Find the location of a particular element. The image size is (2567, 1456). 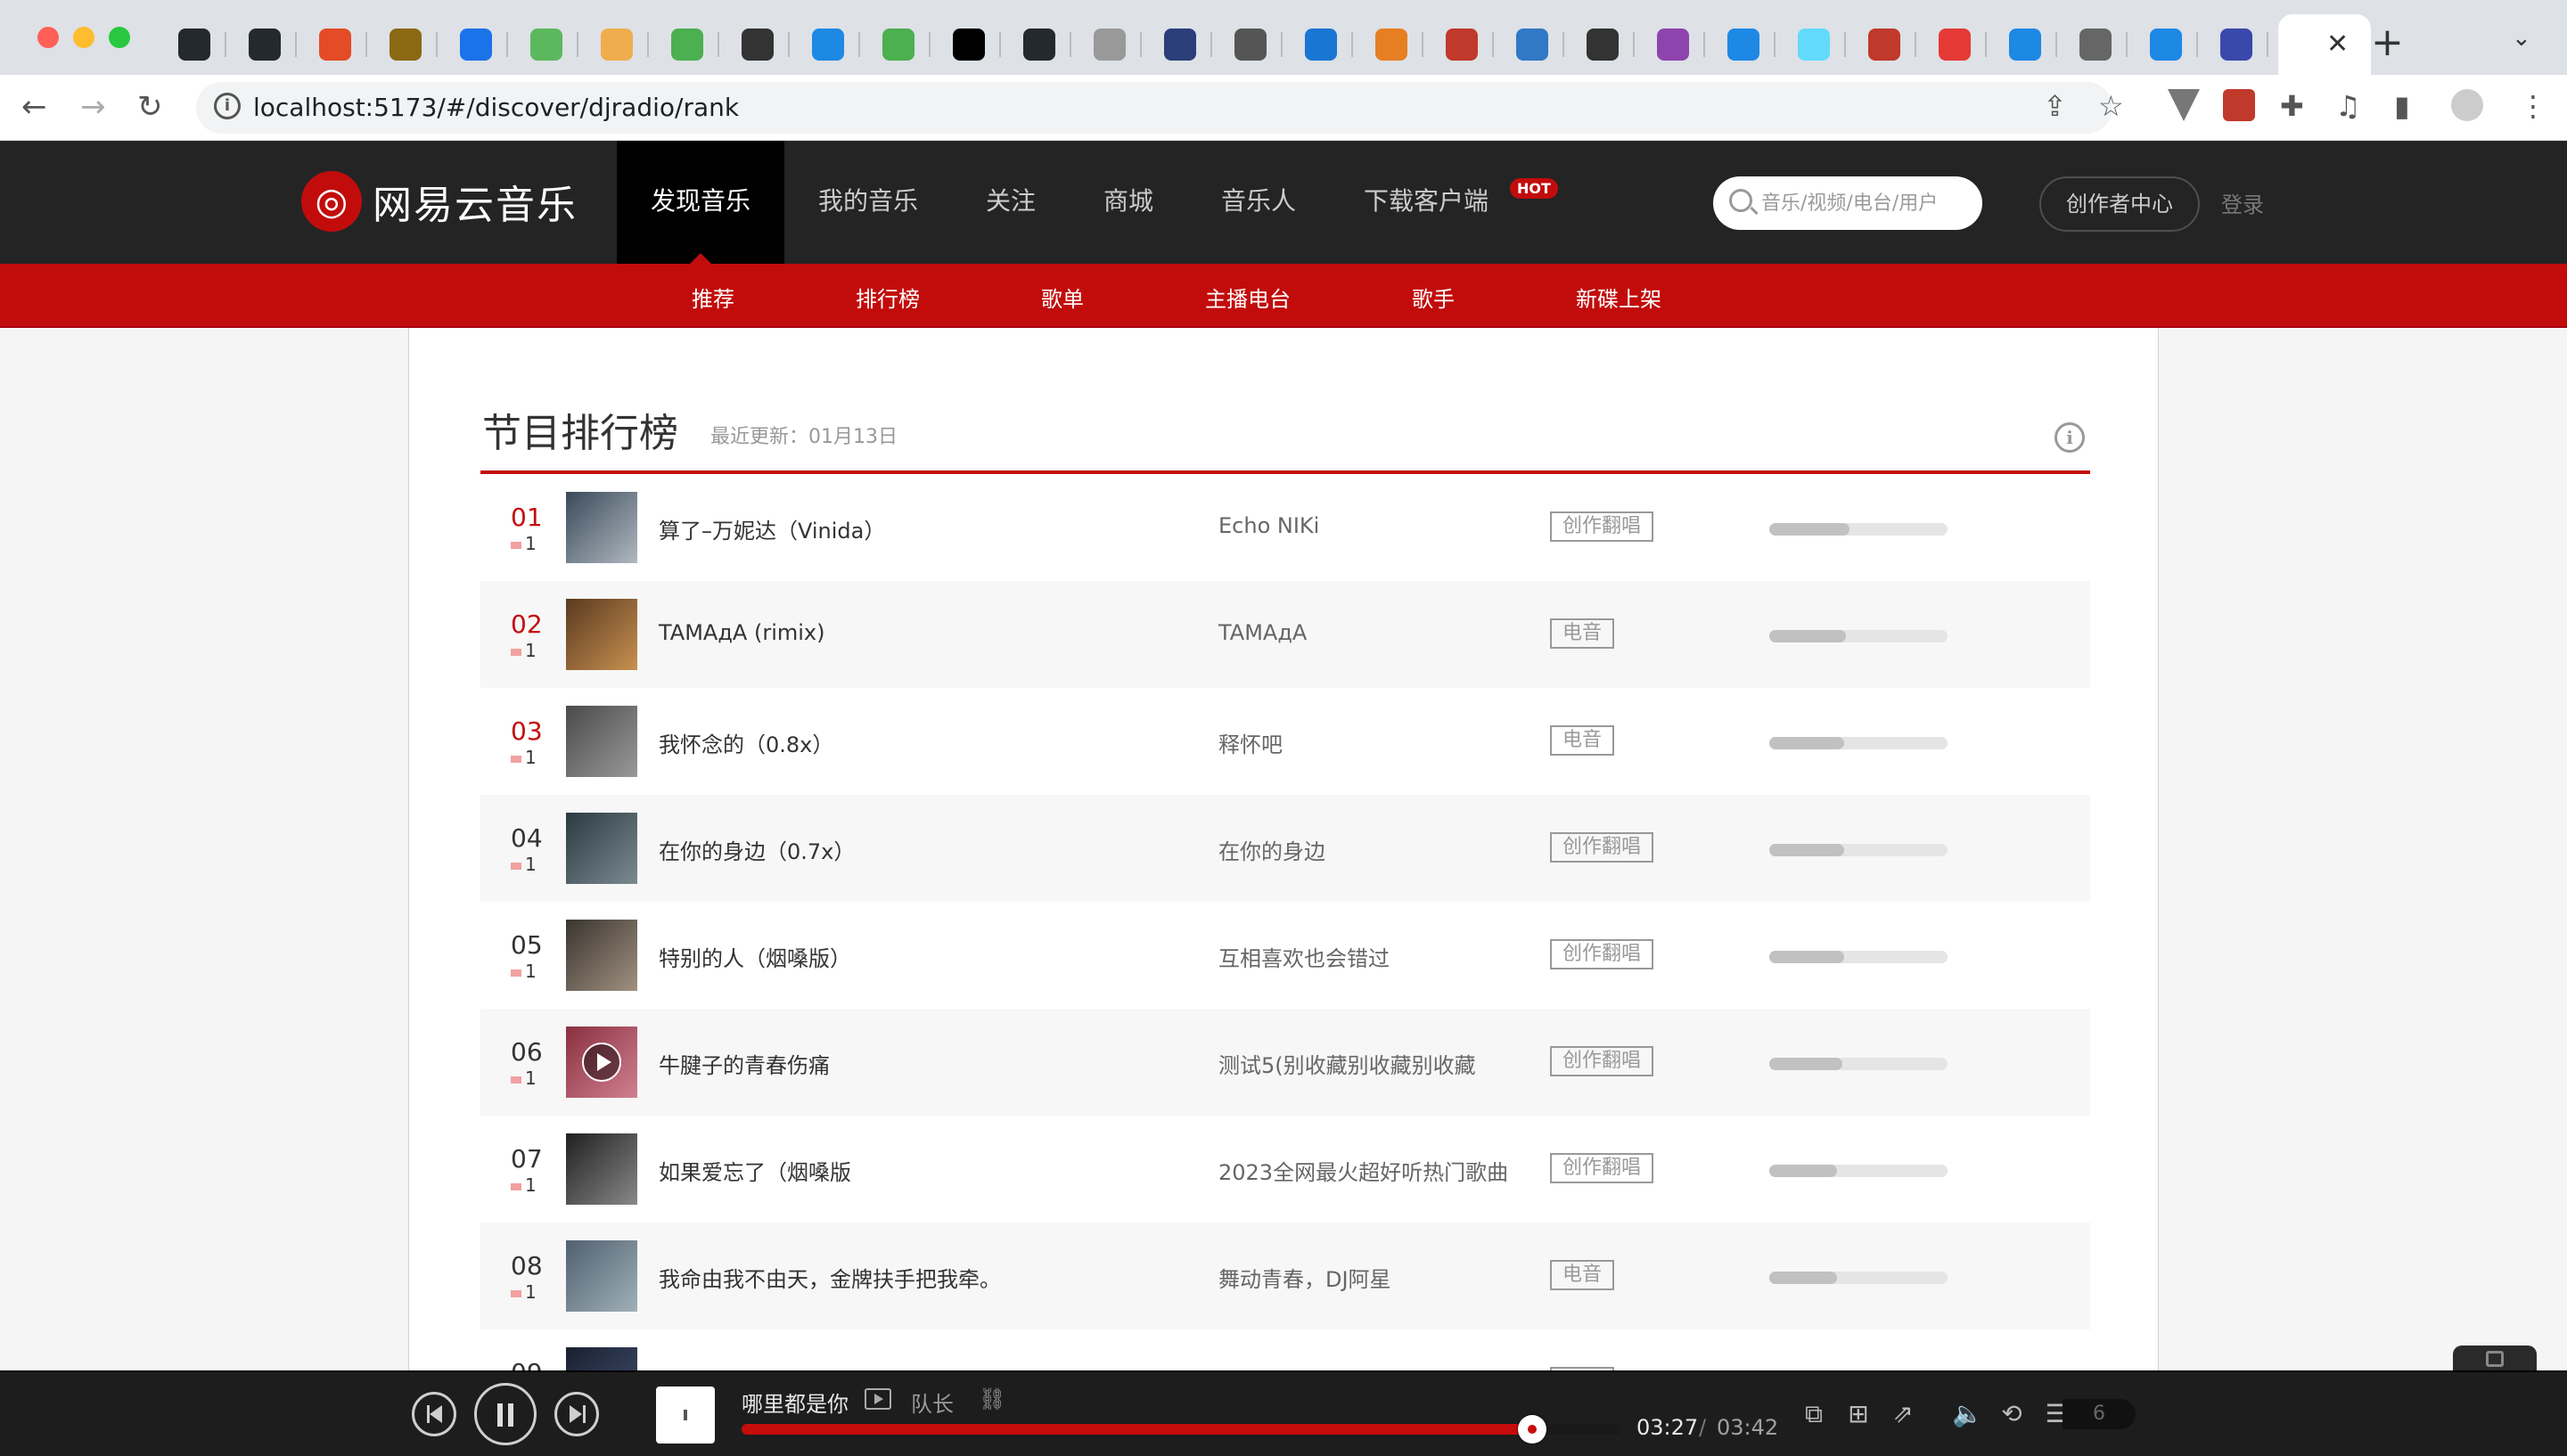

search-box is located at coordinates (1847, 203).